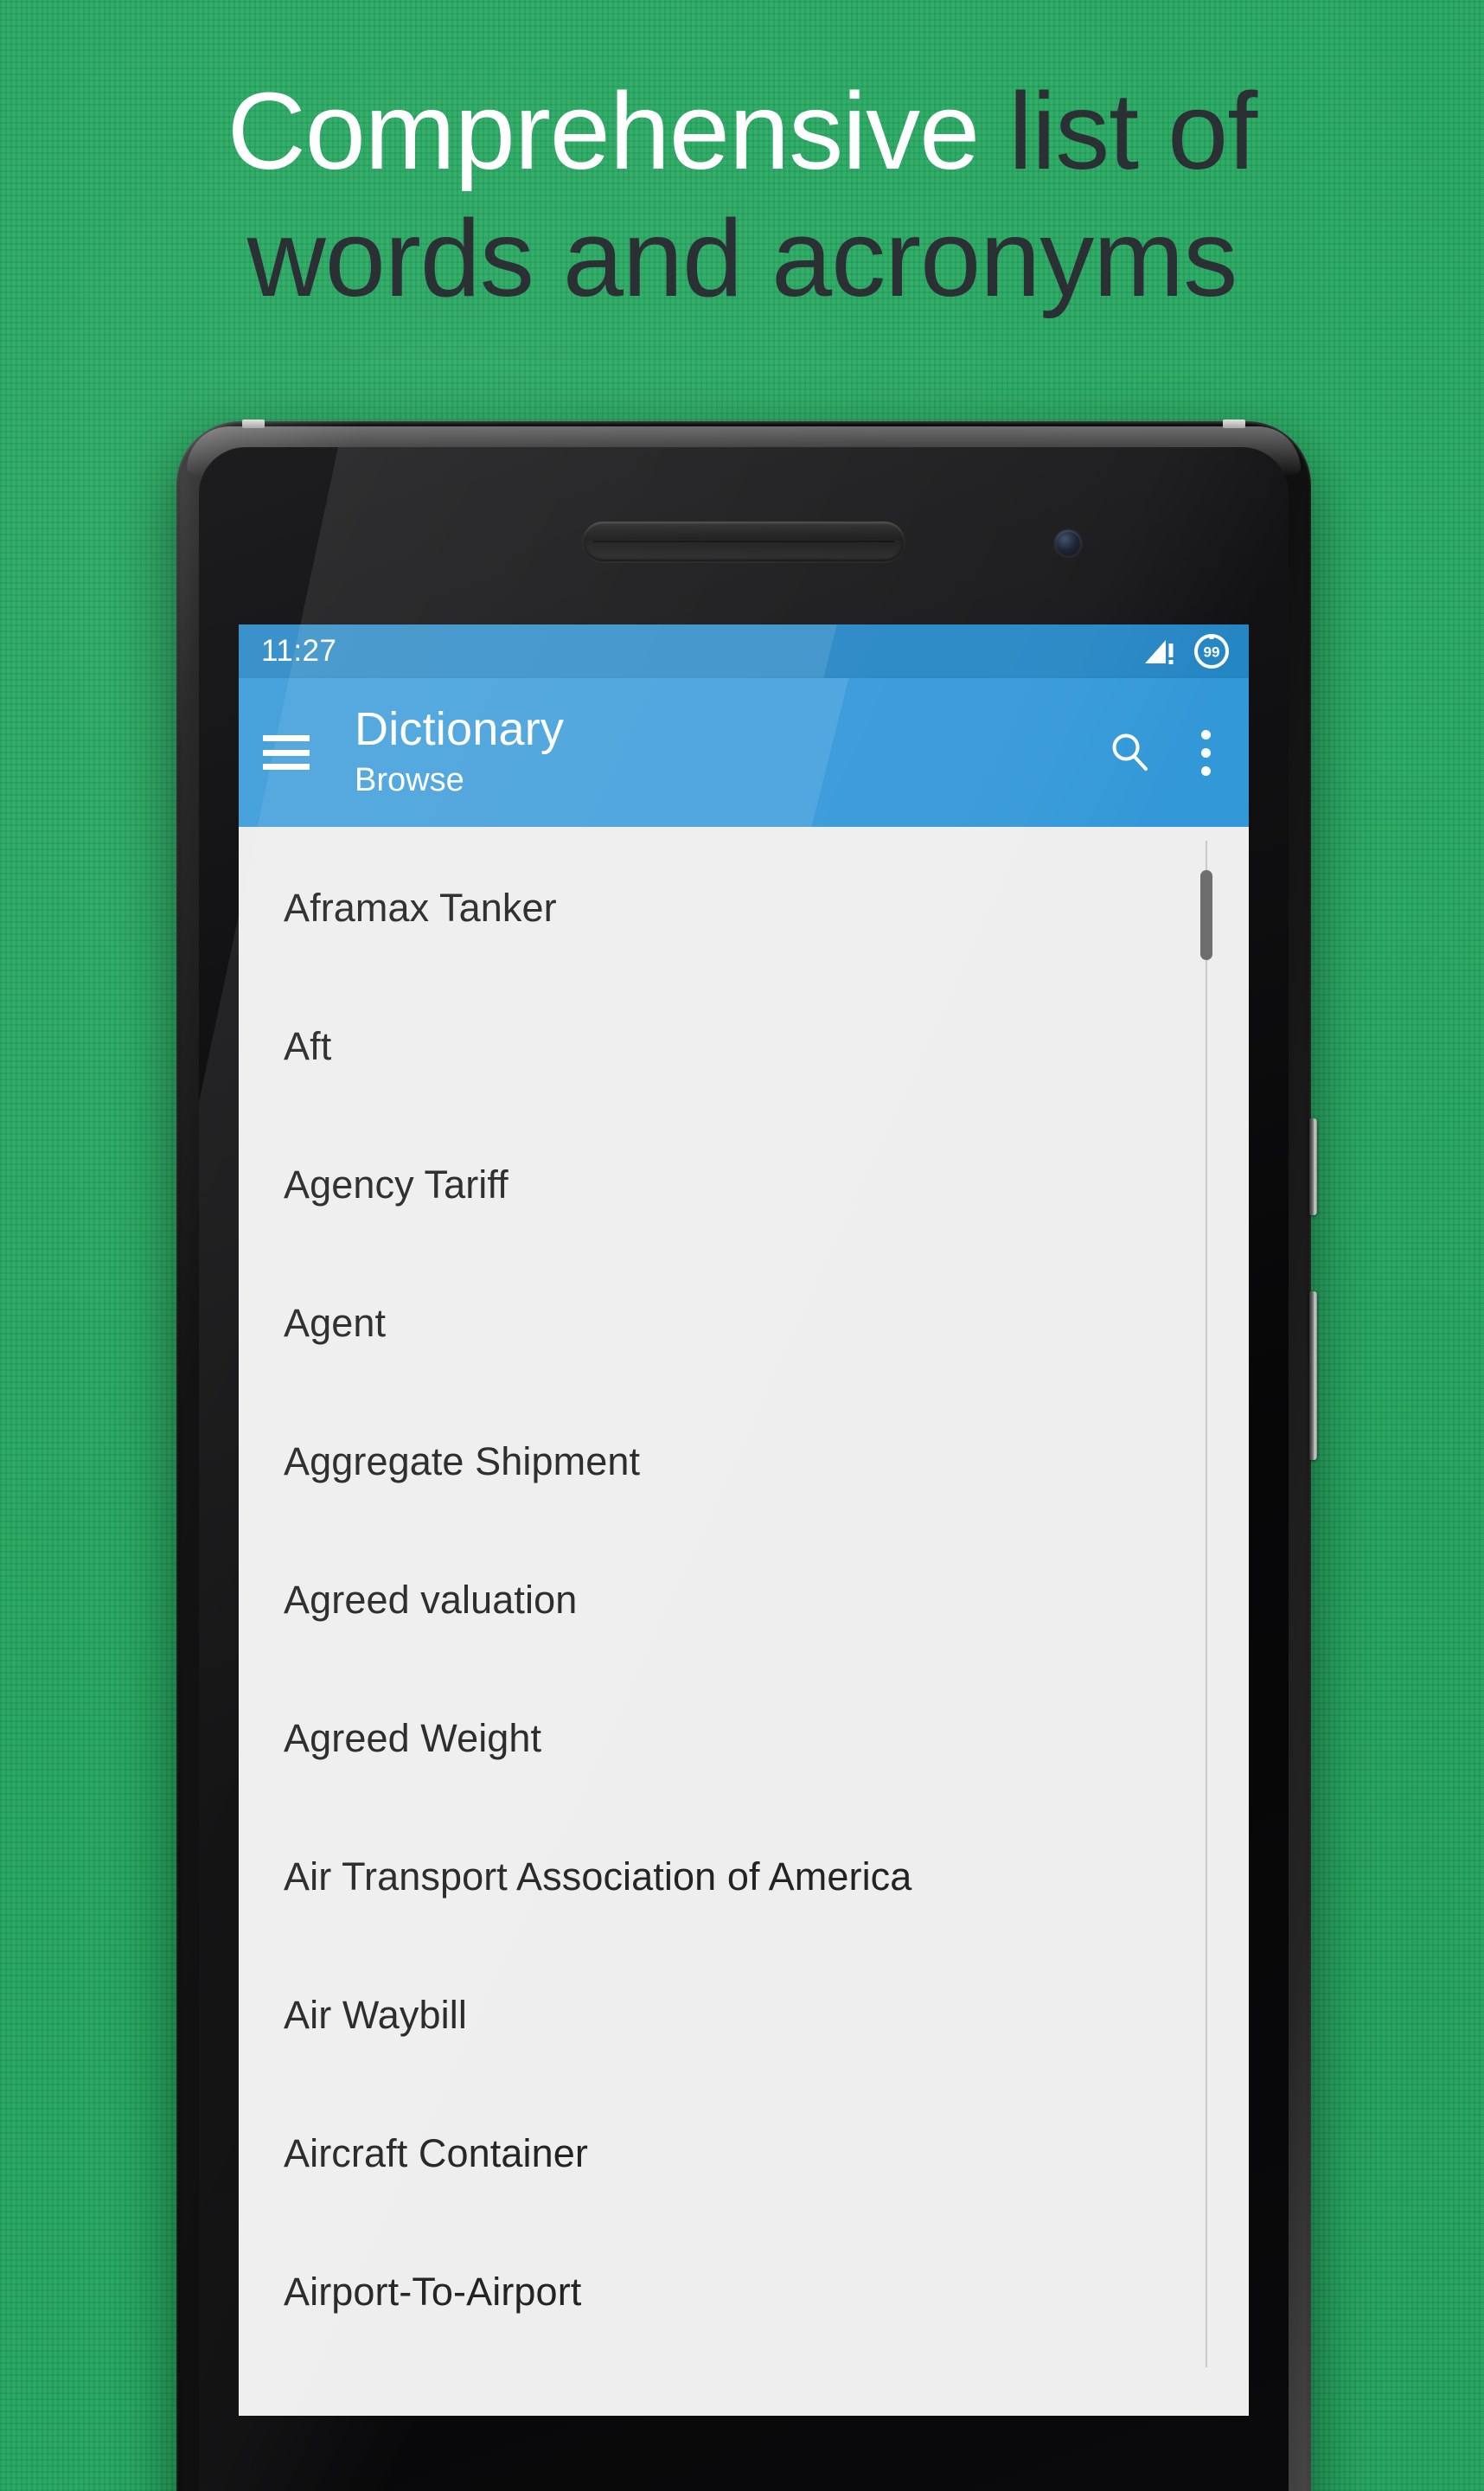 This screenshot has width=1484, height=2491. I want to click on headline-line-1: Comprehensive list of, so click(742, 131).